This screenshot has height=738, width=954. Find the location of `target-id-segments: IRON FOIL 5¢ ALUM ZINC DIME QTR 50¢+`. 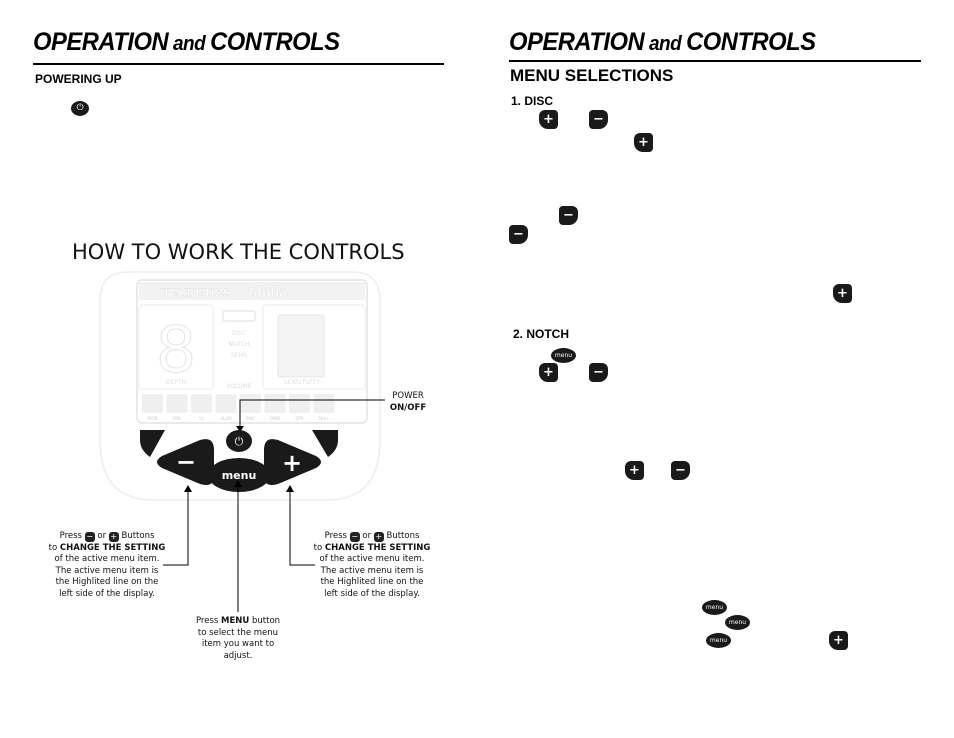

target-id-segments: IRON FOIL 5¢ ALUM ZINC DIME QTR 50¢+ is located at coordinates (238, 407).